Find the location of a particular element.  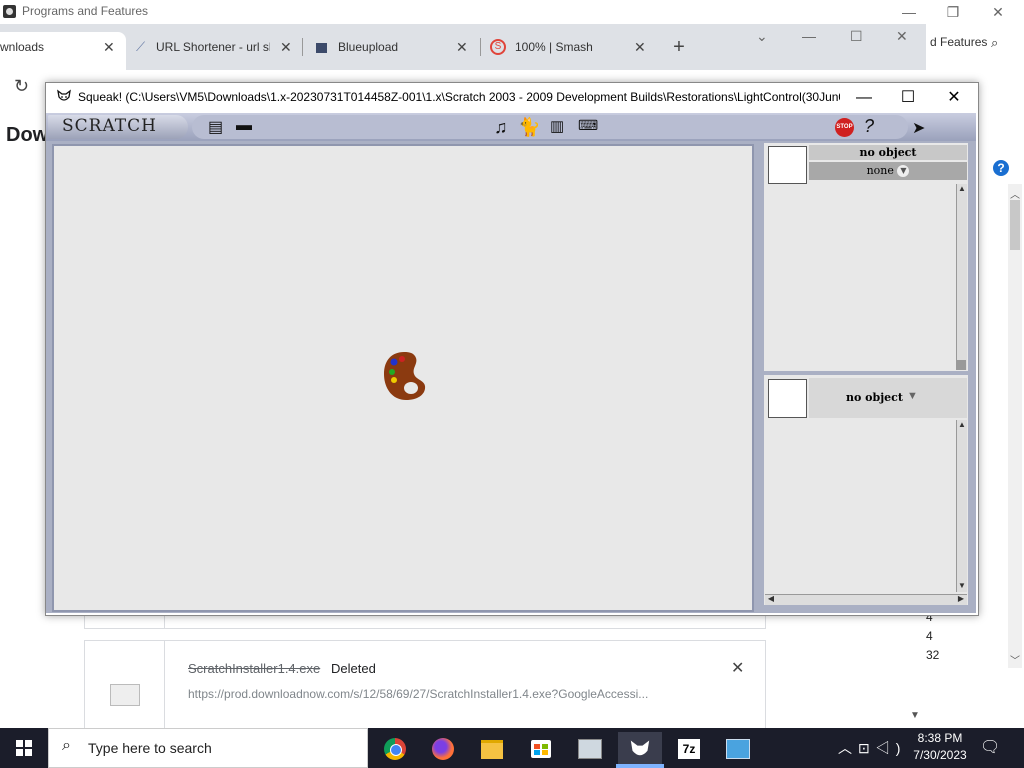

tab-smash: S 100% | Smash ✕ is located at coordinates (572, 51).